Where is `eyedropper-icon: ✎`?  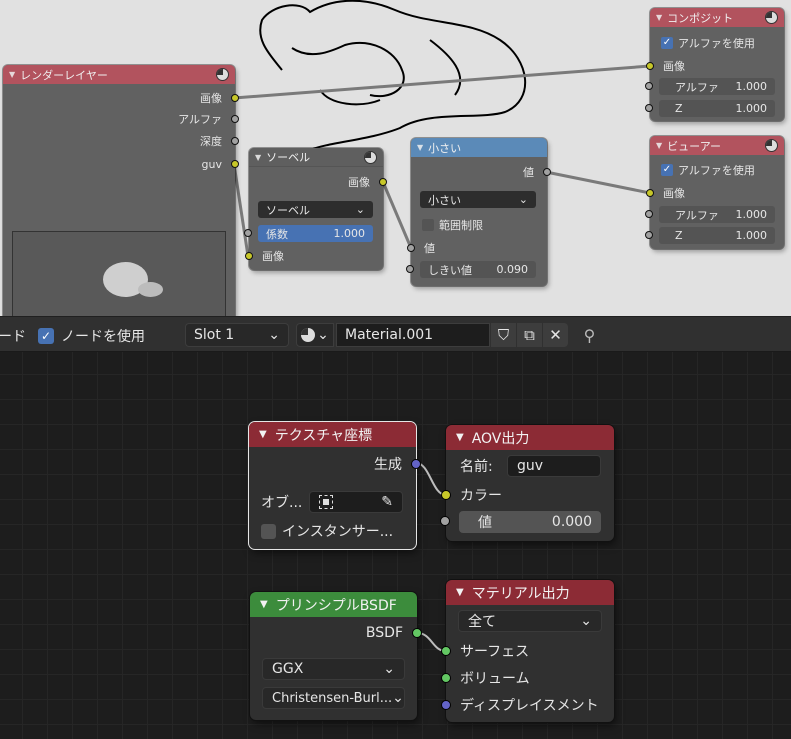
eyedropper-icon: ✎ is located at coordinates (387, 502).